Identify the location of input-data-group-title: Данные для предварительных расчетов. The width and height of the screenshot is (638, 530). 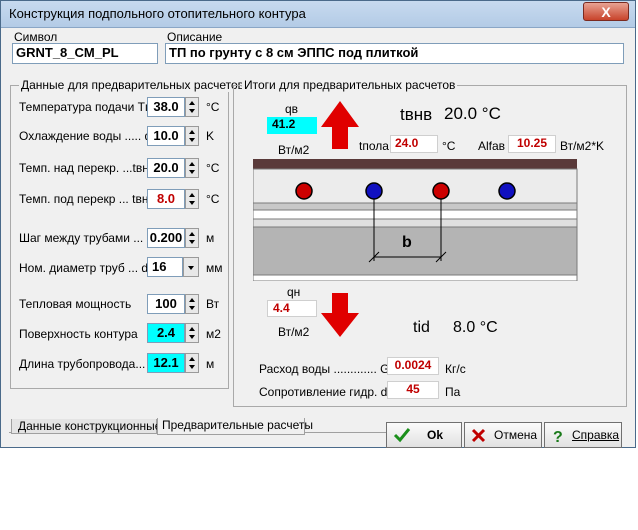
(133, 85).